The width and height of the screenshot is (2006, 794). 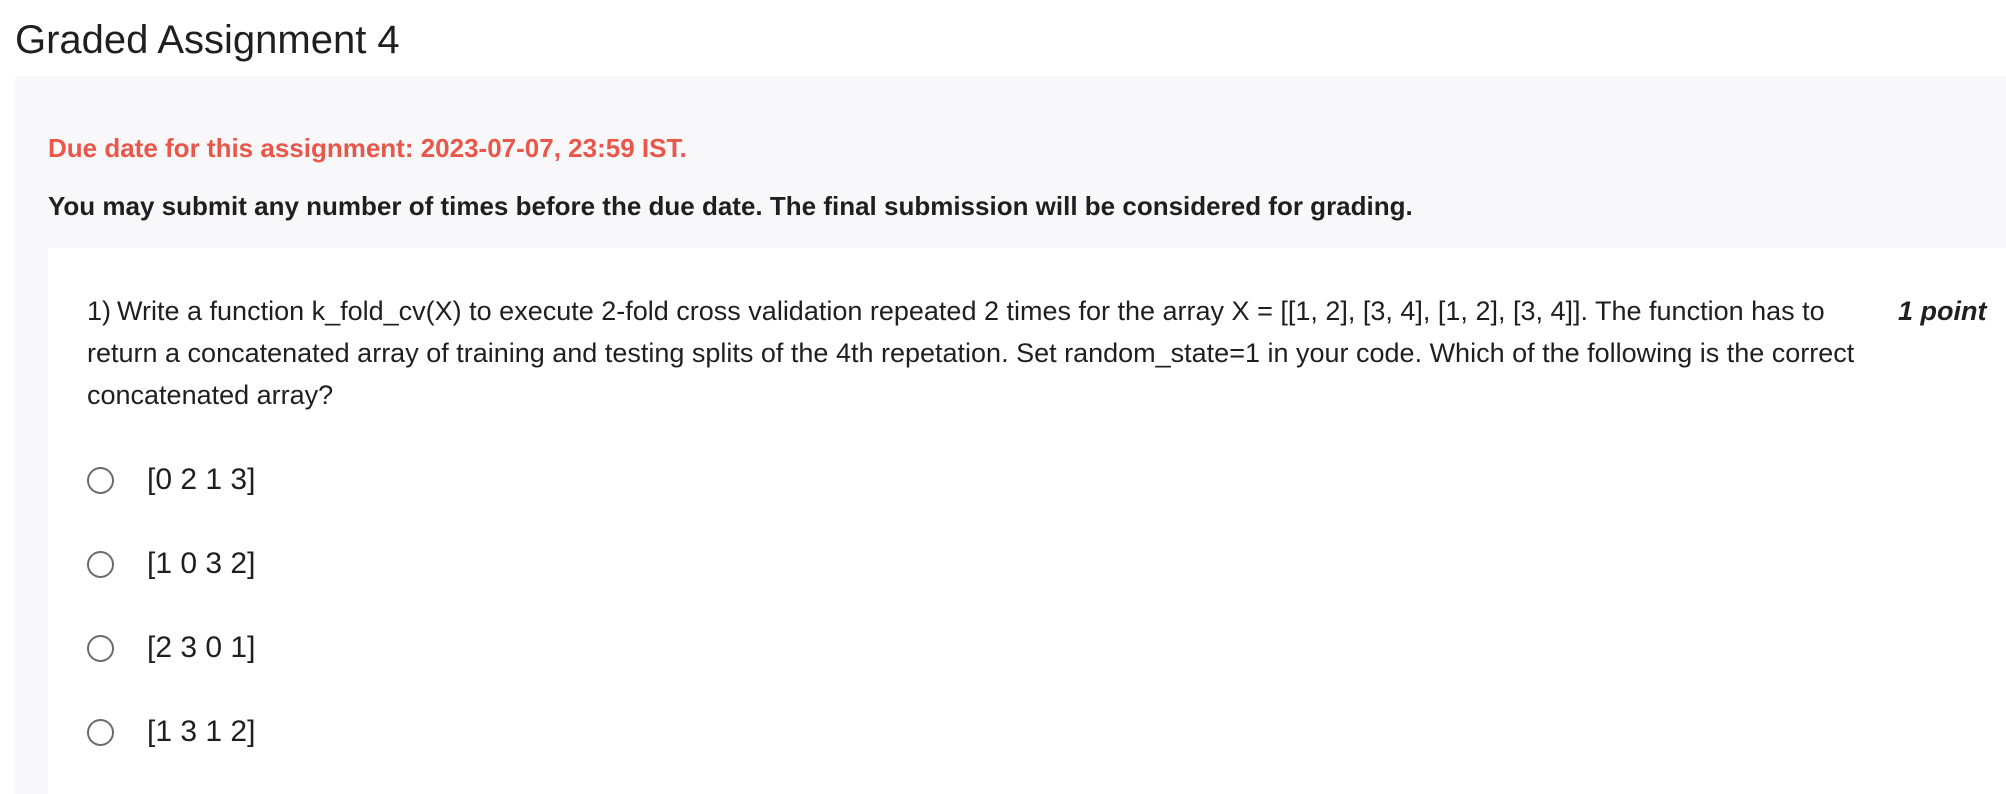 I want to click on page-title: Graded Assignment 4, so click(x=207, y=40).